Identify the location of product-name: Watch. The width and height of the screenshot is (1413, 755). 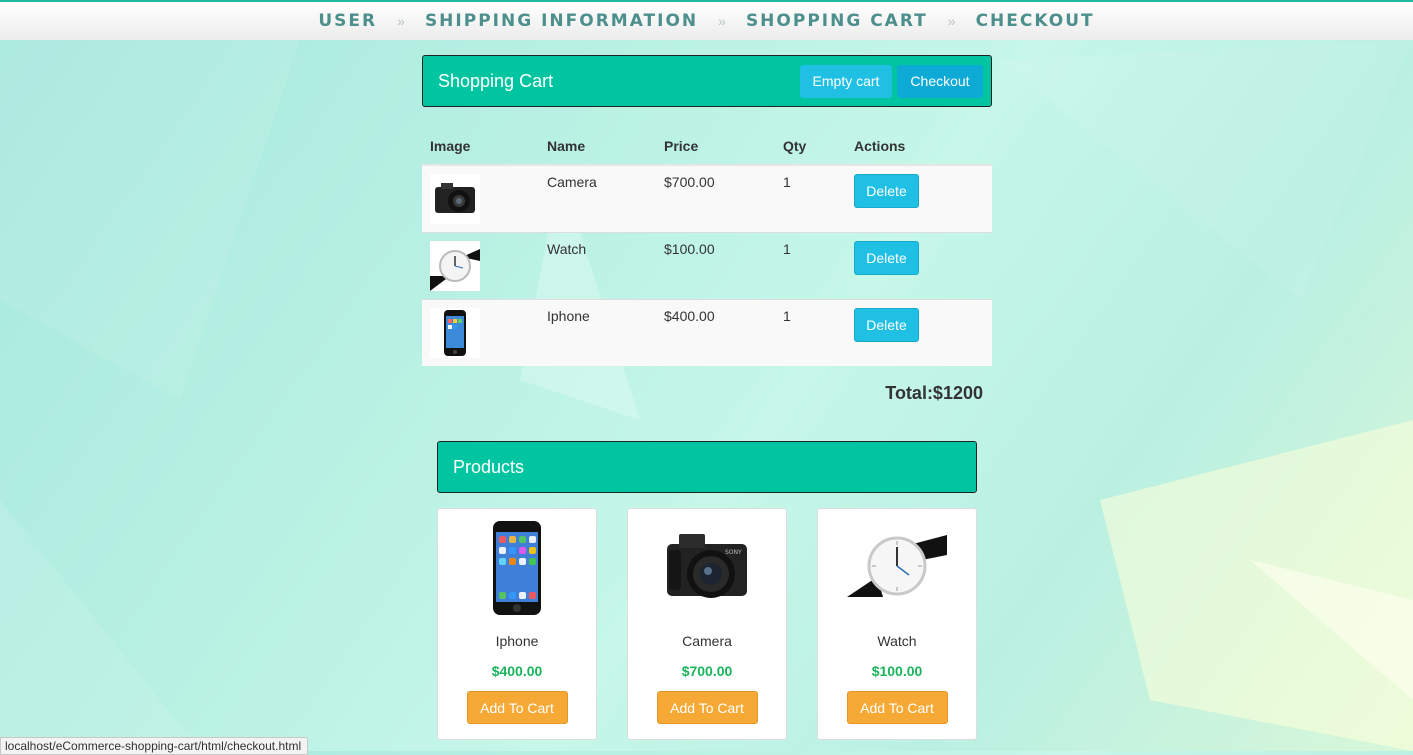
(897, 641).